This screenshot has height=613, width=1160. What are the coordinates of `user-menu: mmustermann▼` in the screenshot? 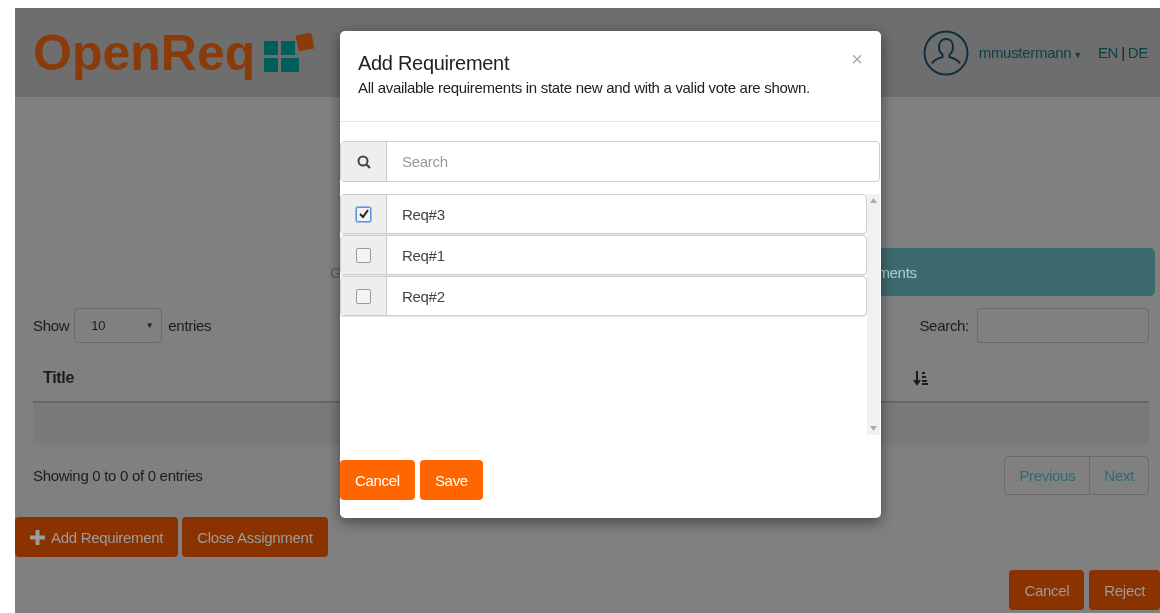 It's located at (1033, 52).